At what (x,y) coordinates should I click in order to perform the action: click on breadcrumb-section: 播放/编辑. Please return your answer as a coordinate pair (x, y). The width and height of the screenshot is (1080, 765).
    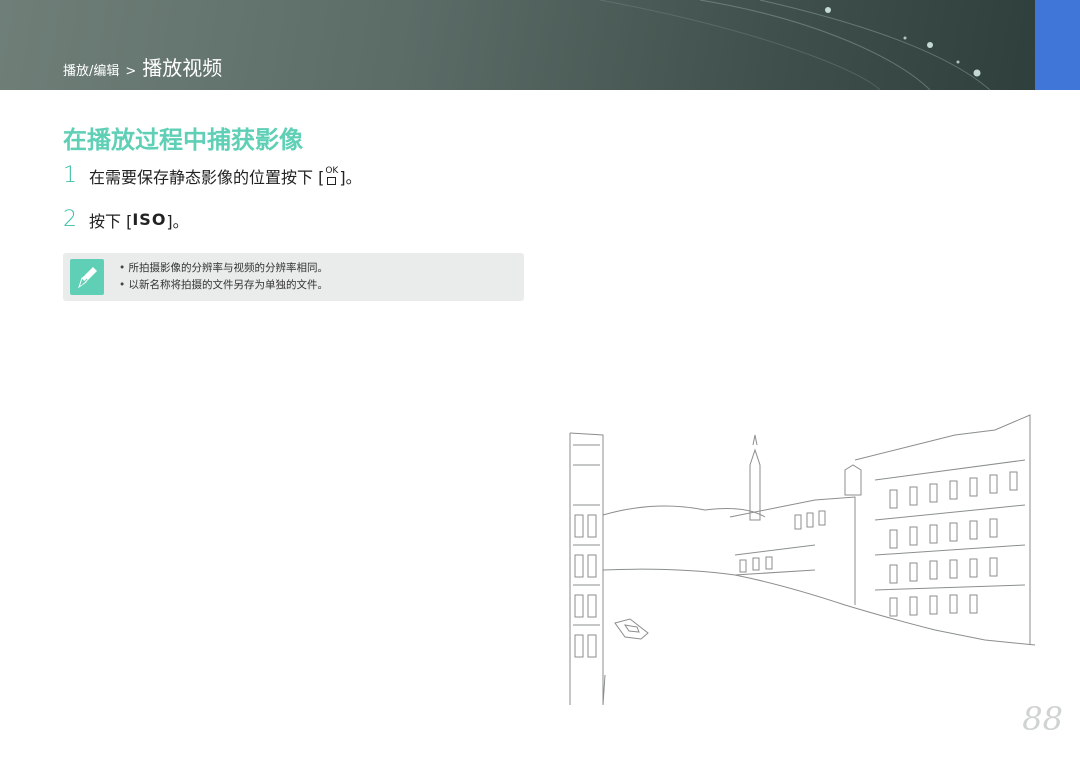
    Looking at the image, I should click on (91, 69).